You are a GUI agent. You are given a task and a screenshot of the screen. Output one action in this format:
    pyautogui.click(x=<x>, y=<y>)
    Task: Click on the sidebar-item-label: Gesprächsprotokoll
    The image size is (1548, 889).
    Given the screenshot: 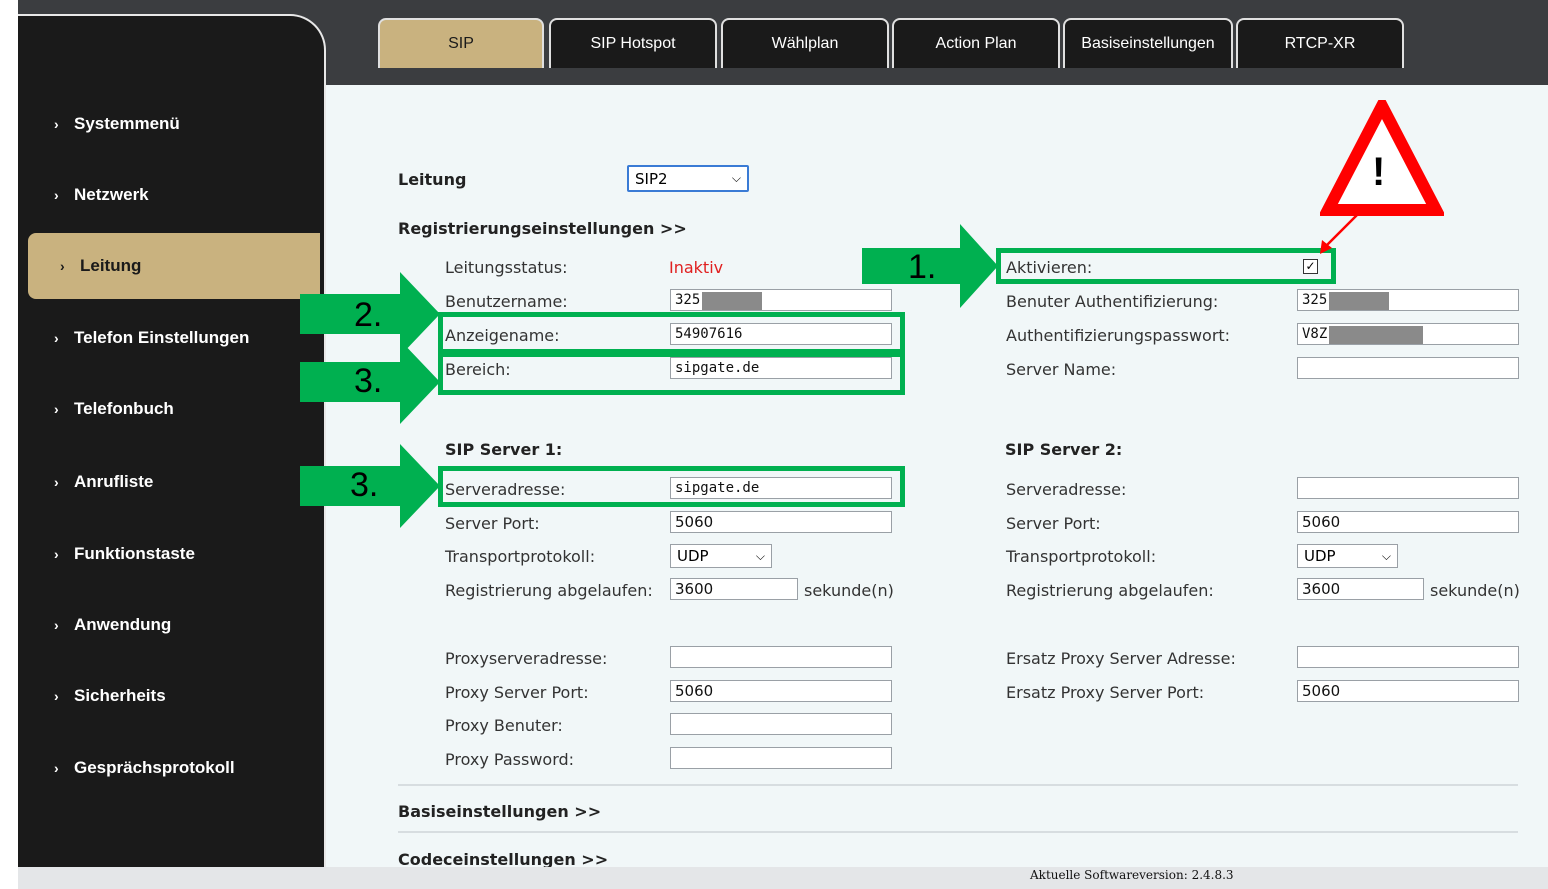 What is the action you would take?
    pyautogui.click(x=154, y=767)
    